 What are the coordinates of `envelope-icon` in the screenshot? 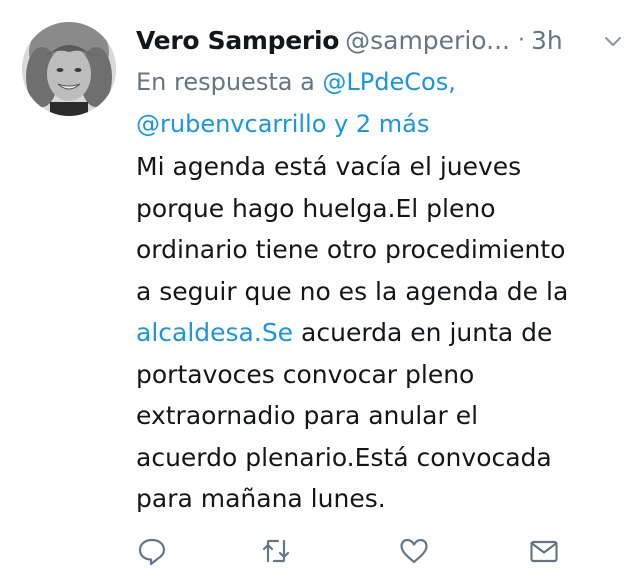 It's located at (544, 551).